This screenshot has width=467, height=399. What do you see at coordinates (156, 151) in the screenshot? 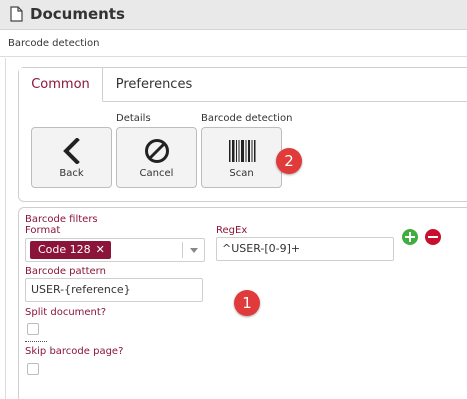
I see `cancel-icon` at bounding box center [156, 151].